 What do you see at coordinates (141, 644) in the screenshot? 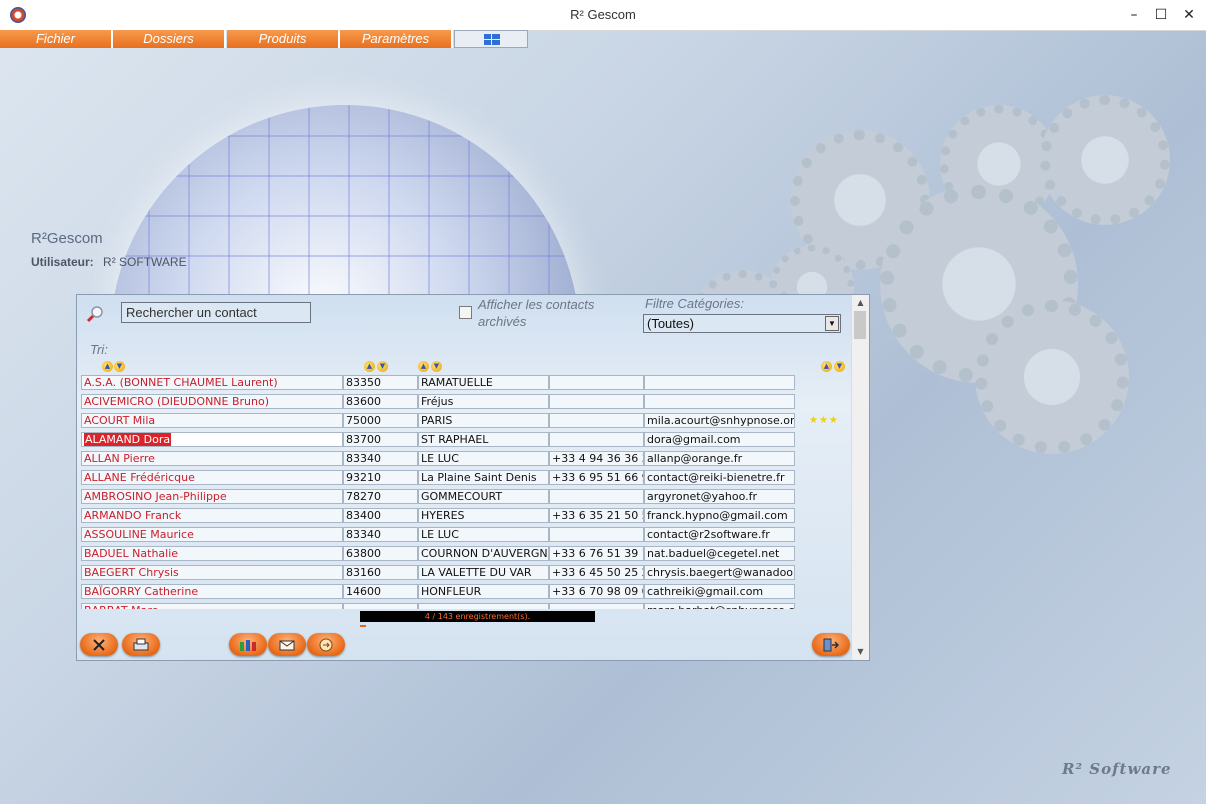
I see `print-button` at bounding box center [141, 644].